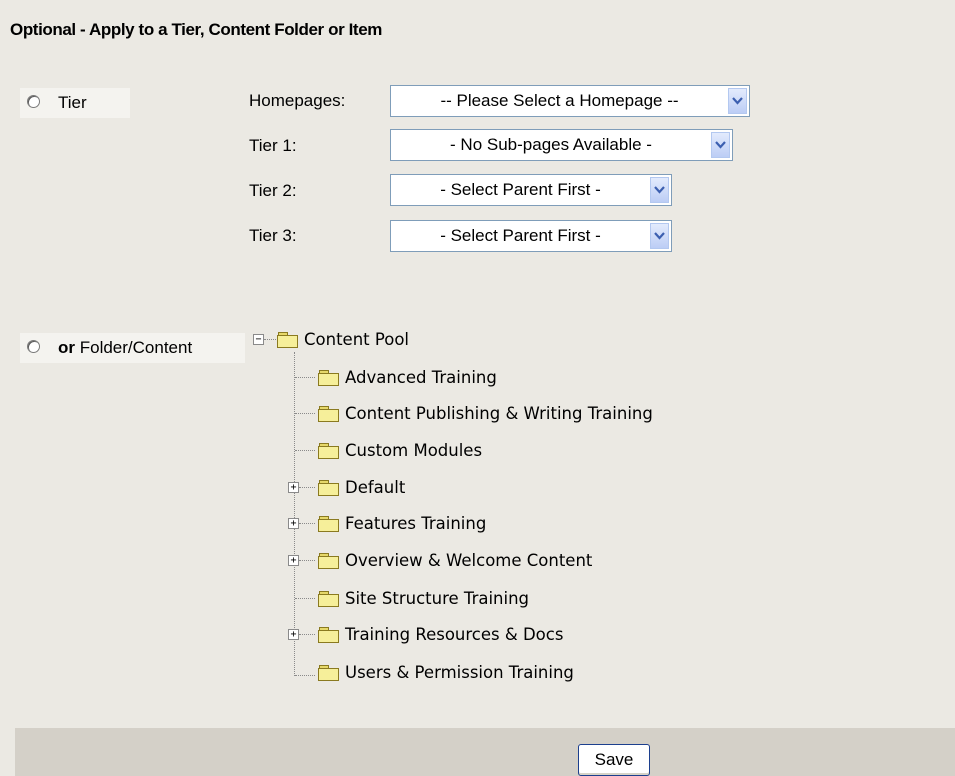  I want to click on tier1-select-value: - No Sub-pages Available -, so click(551, 144).